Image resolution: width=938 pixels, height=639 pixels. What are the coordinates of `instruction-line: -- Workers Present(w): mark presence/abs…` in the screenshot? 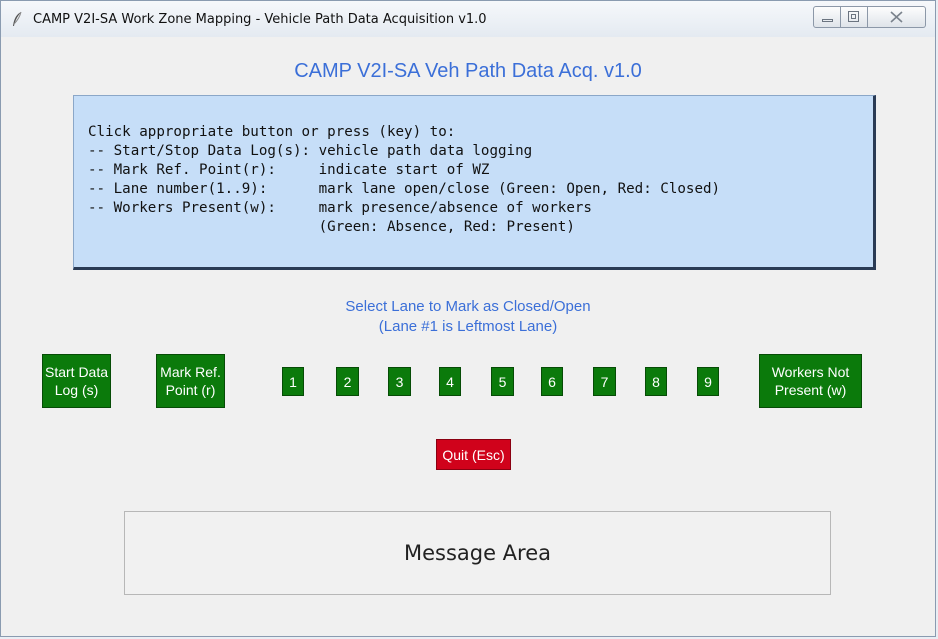 It's located at (340, 208).